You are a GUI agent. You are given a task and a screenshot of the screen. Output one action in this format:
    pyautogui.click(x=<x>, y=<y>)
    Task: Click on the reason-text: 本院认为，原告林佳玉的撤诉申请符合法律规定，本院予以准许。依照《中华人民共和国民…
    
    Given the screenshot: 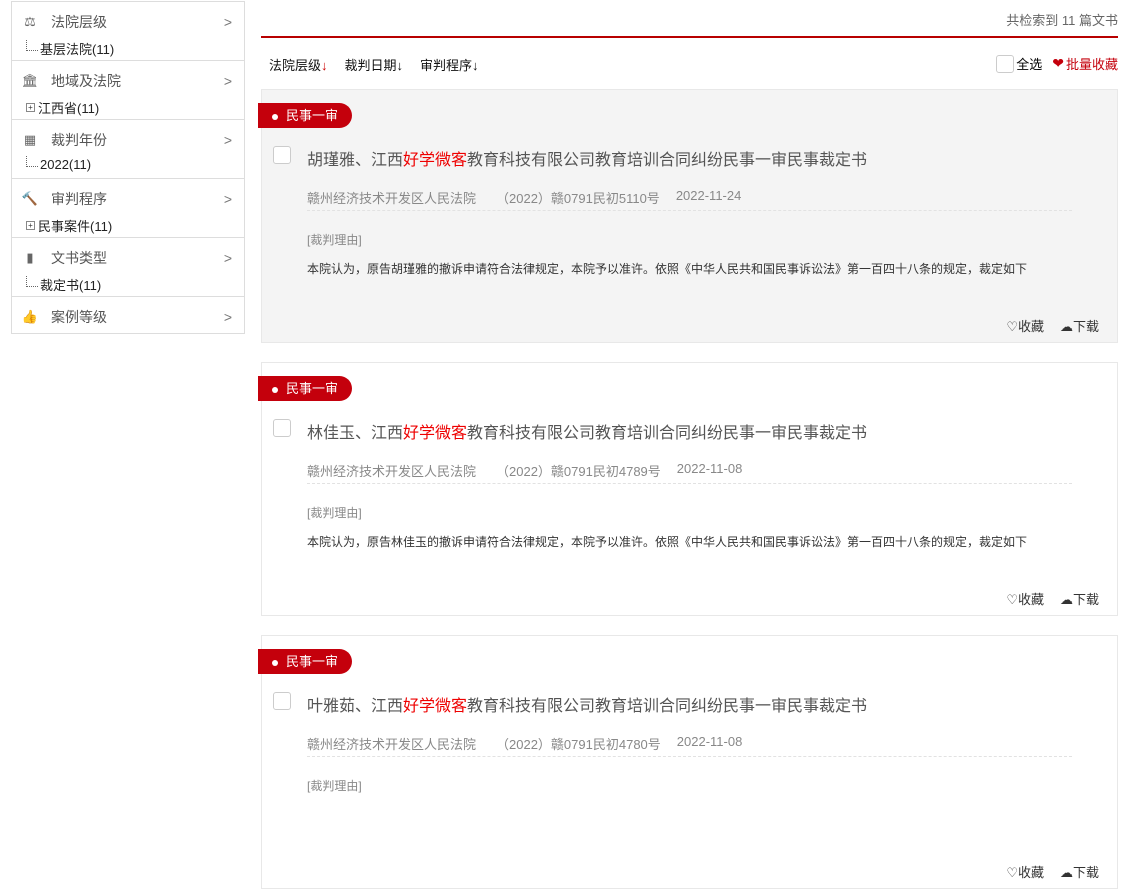 What is the action you would take?
    pyautogui.click(x=667, y=542)
    